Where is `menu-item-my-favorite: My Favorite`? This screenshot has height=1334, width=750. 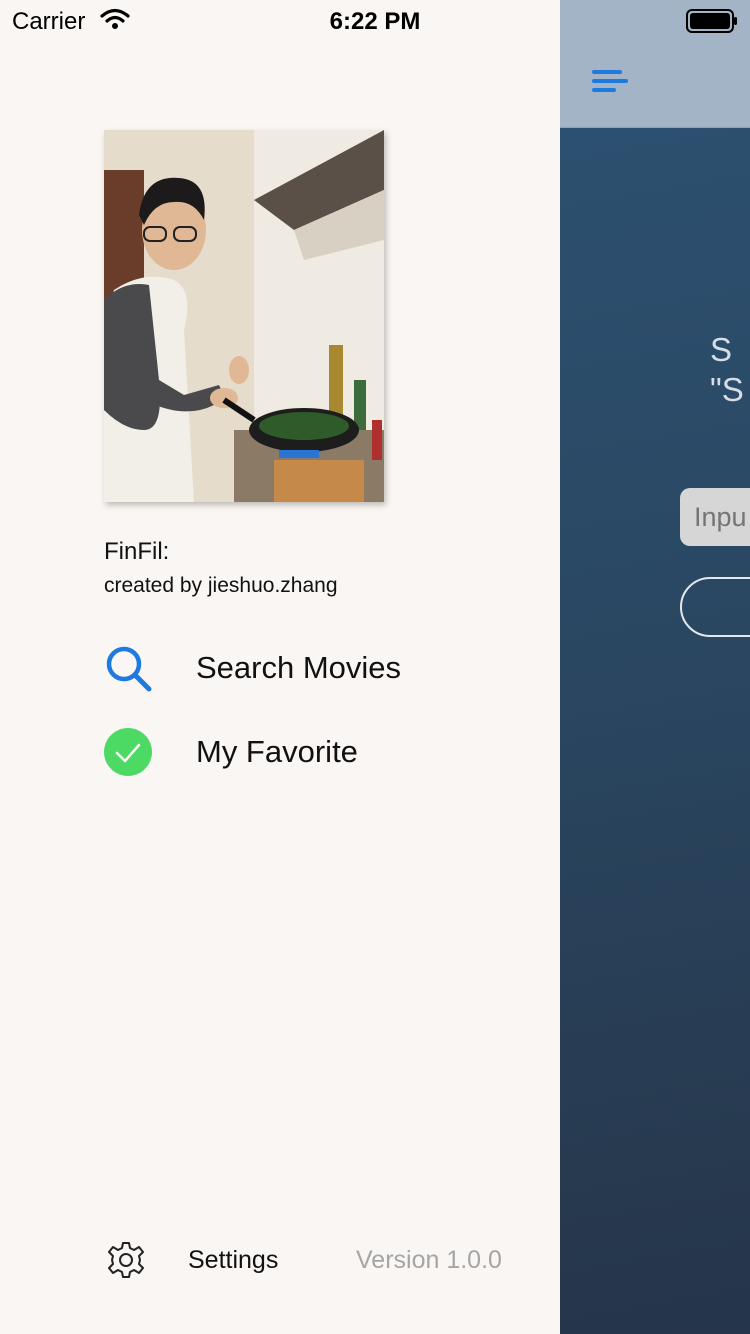 menu-item-my-favorite: My Favorite is located at coordinates (314, 752).